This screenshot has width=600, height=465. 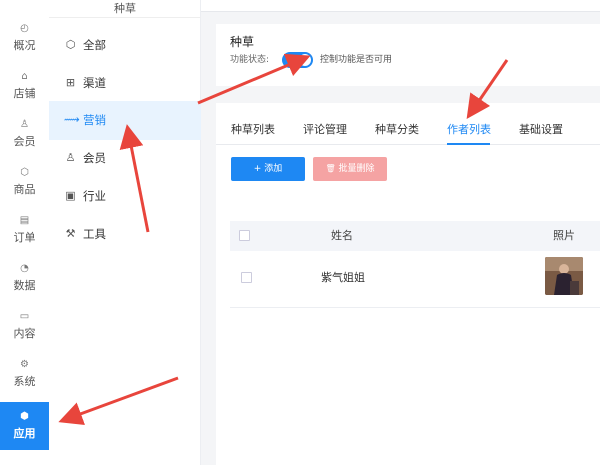 I want to click on subnav-item-label: 会员, so click(x=94, y=158).